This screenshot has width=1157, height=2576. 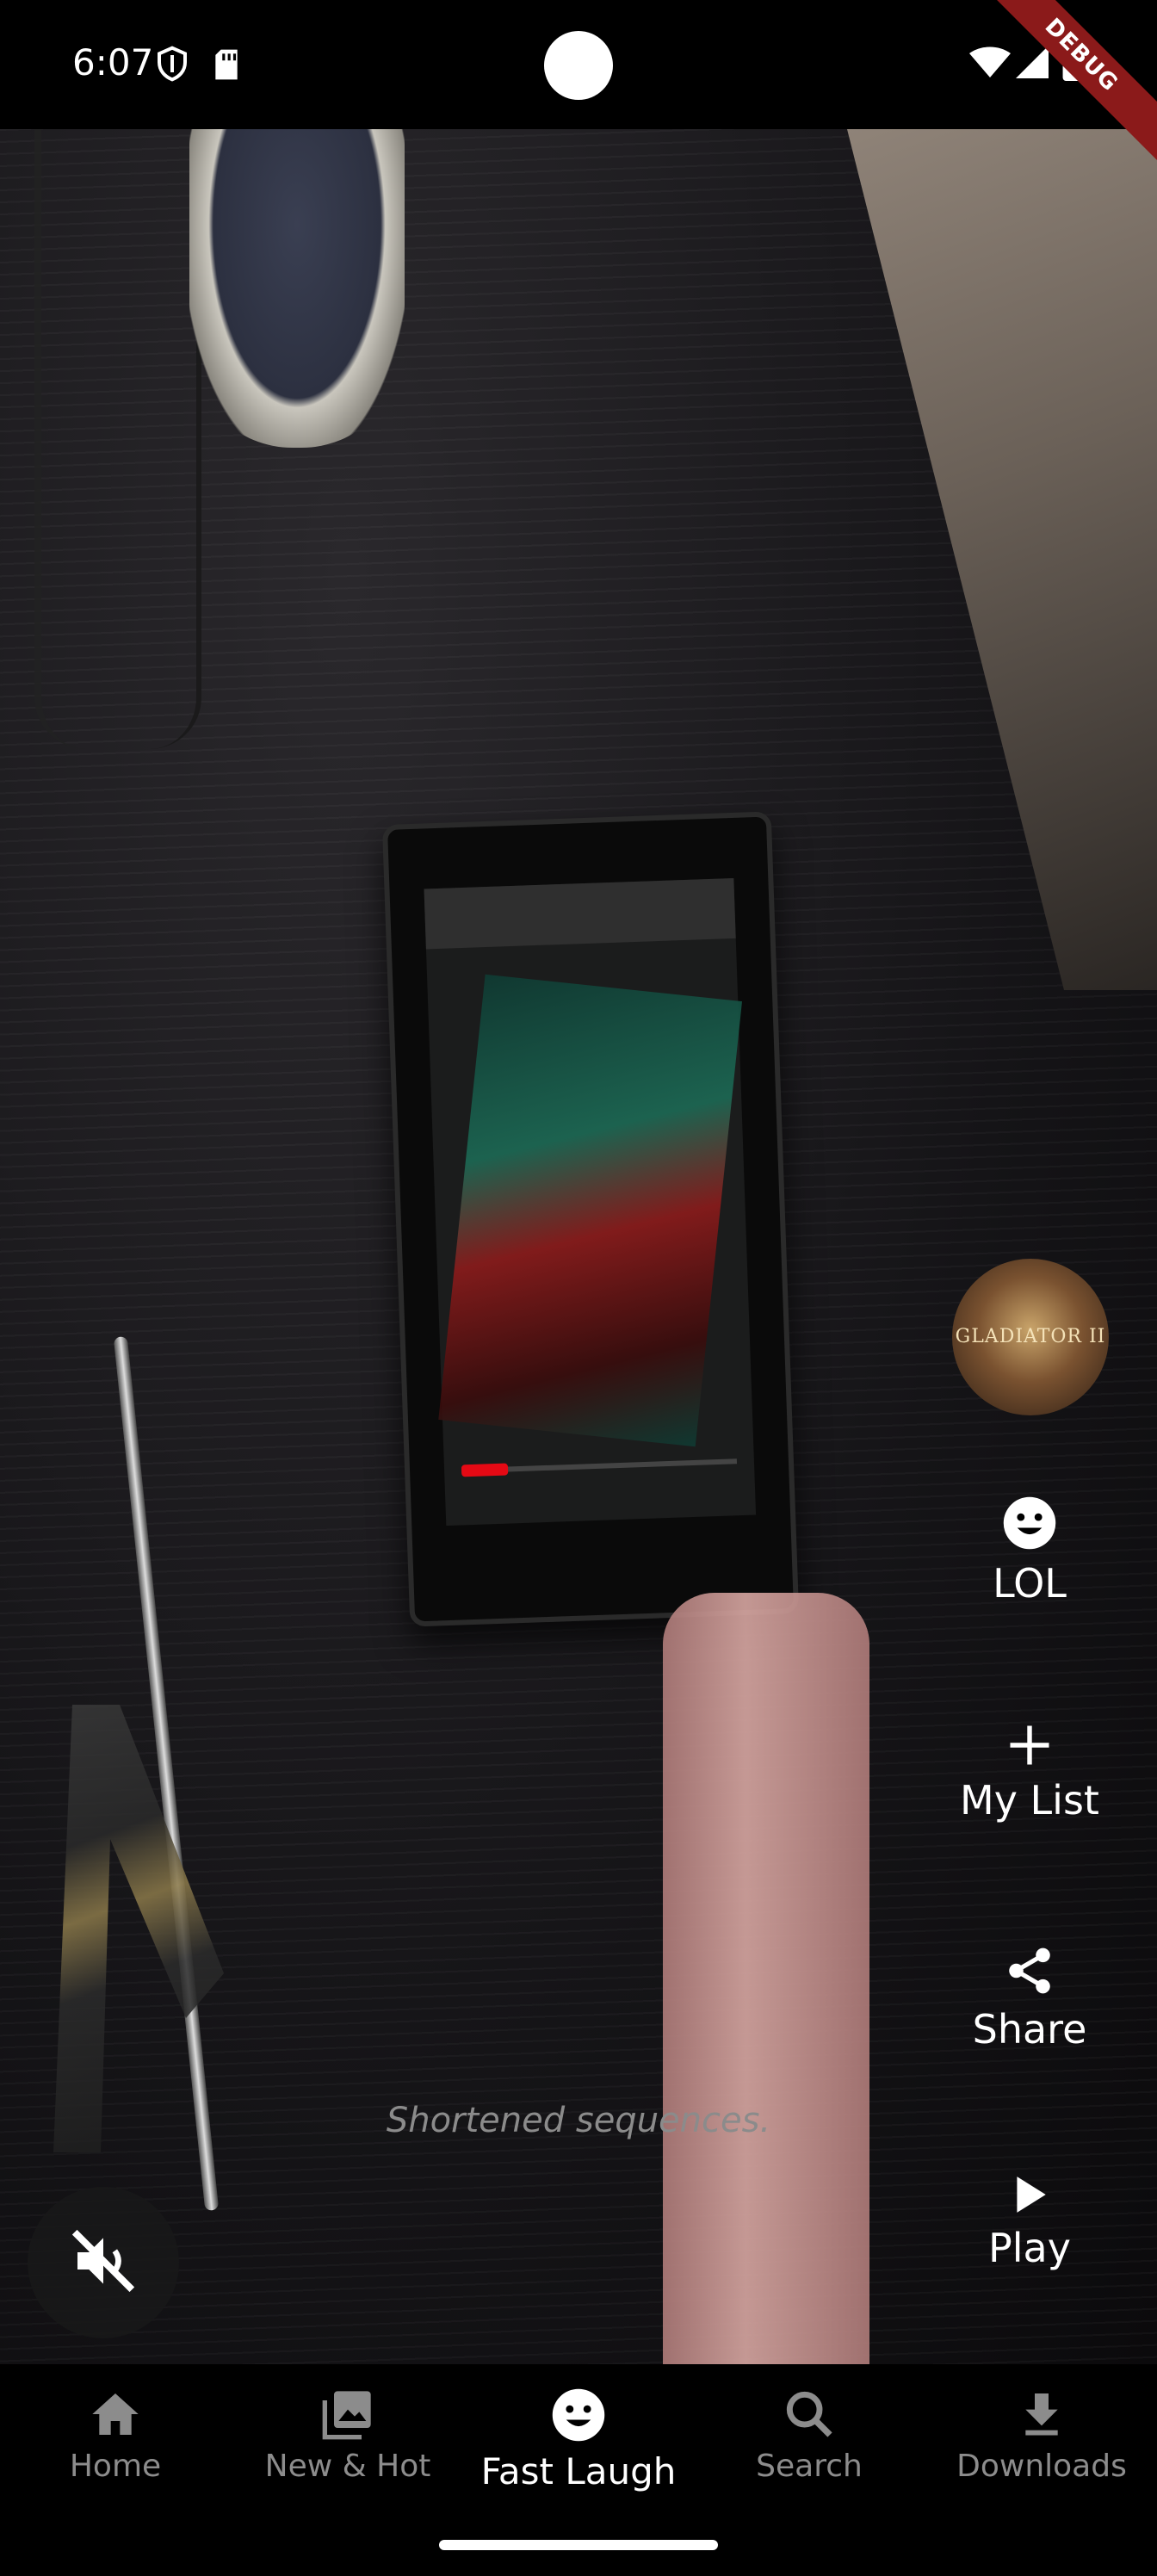 What do you see at coordinates (1029, 1747) in the screenshot?
I see `plus-icon` at bounding box center [1029, 1747].